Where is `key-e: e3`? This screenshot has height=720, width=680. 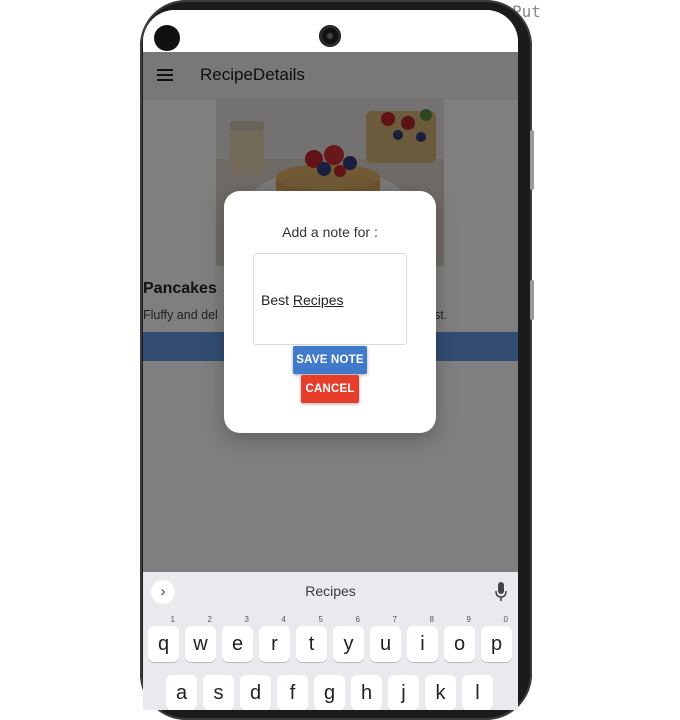 key-e: e3 is located at coordinates (237, 638).